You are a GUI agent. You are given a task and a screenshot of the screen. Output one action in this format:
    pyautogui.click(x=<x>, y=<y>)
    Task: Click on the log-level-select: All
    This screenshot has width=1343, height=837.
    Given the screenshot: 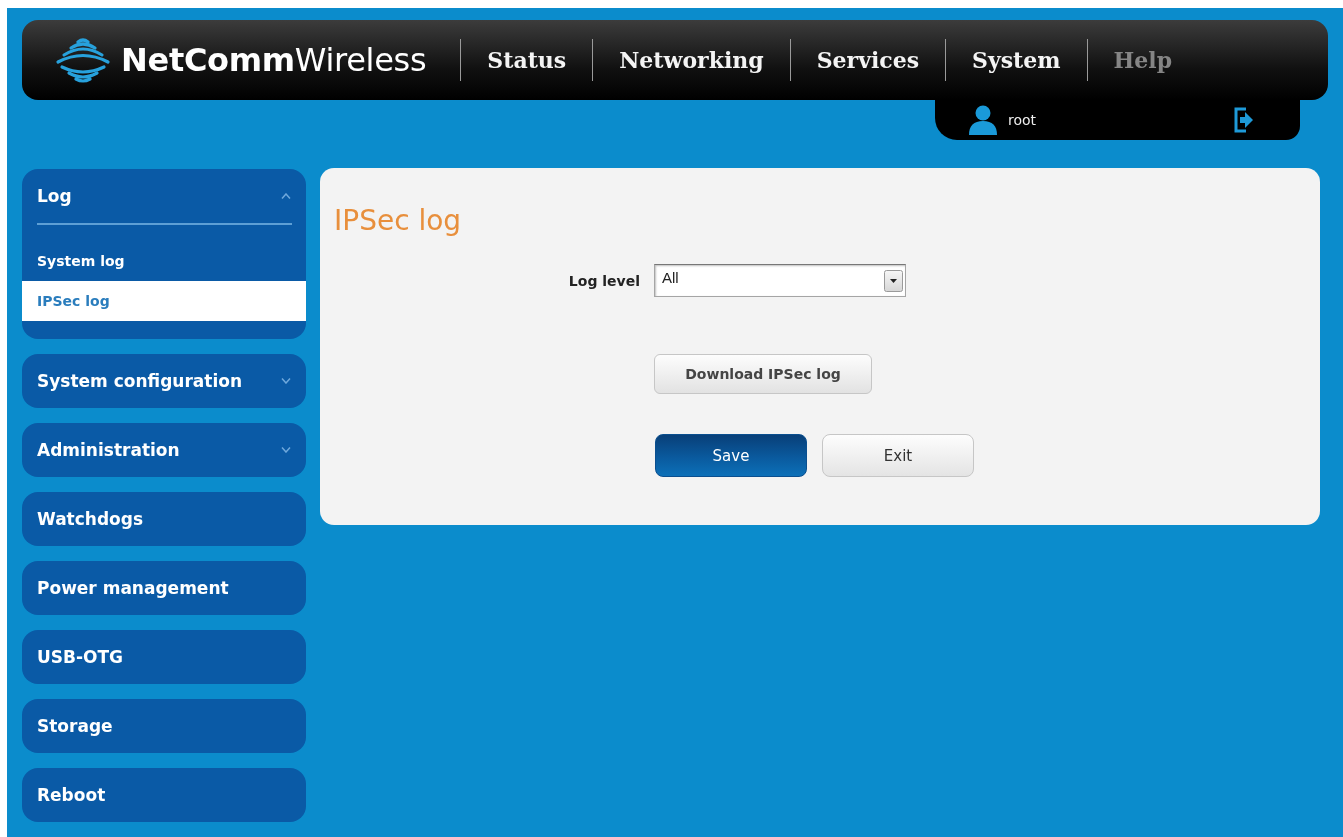 What is the action you would take?
    pyautogui.click(x=780, y=280)
    